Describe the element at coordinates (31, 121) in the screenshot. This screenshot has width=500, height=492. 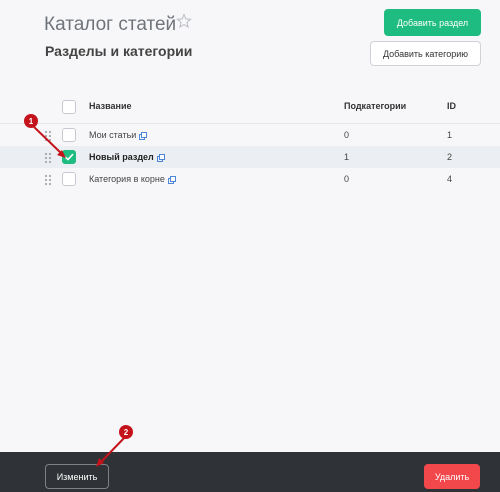
I see `annotation-marker: 1` at that location.